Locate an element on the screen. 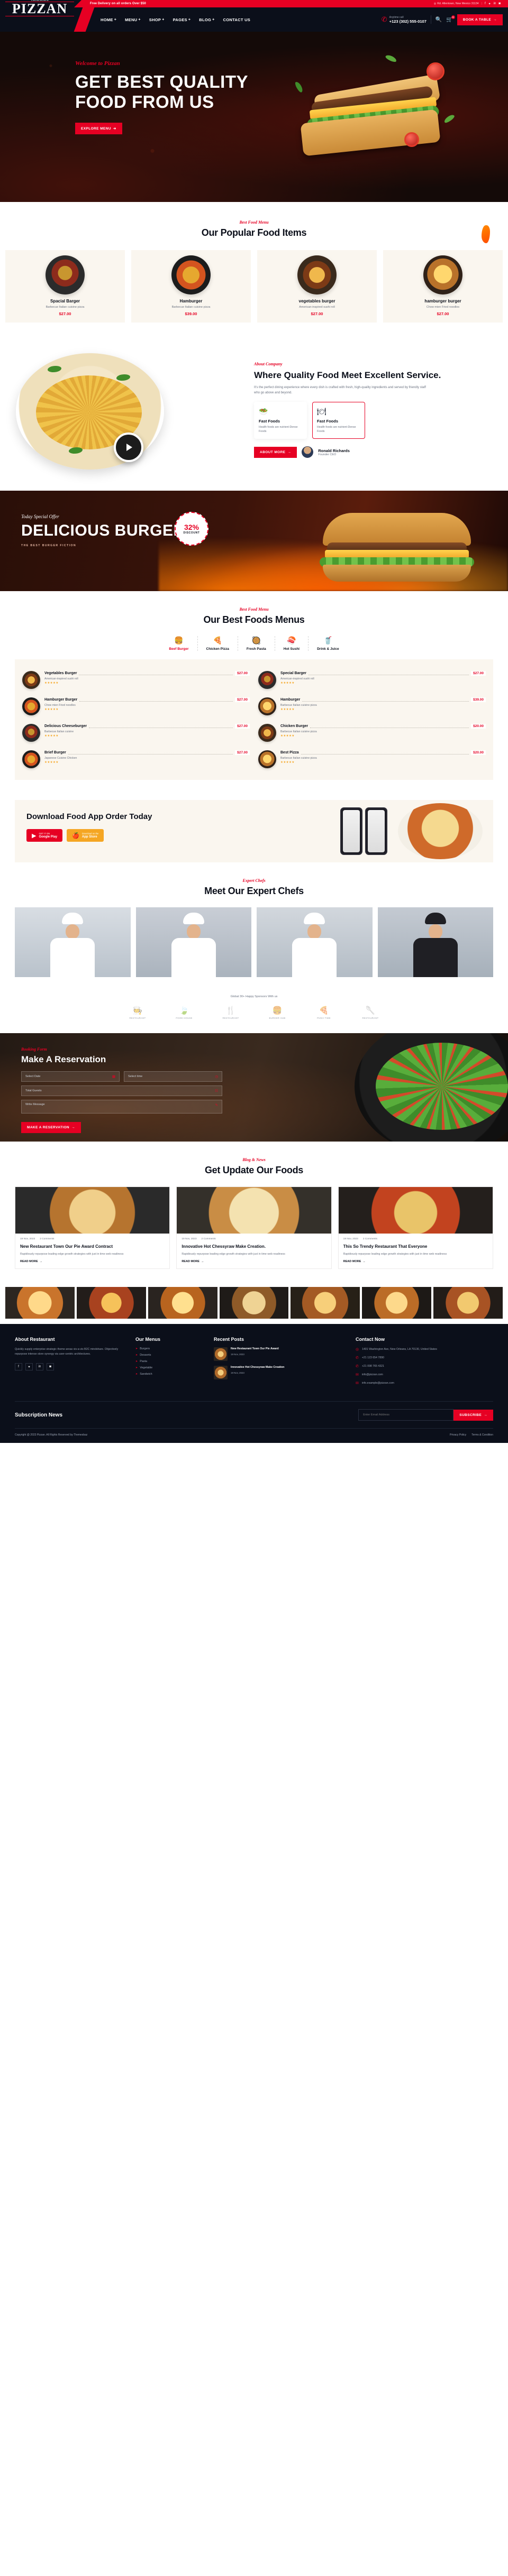  sponsor-logo: 🍕 PIZZA TIME is located at coordinates (323, 1012).